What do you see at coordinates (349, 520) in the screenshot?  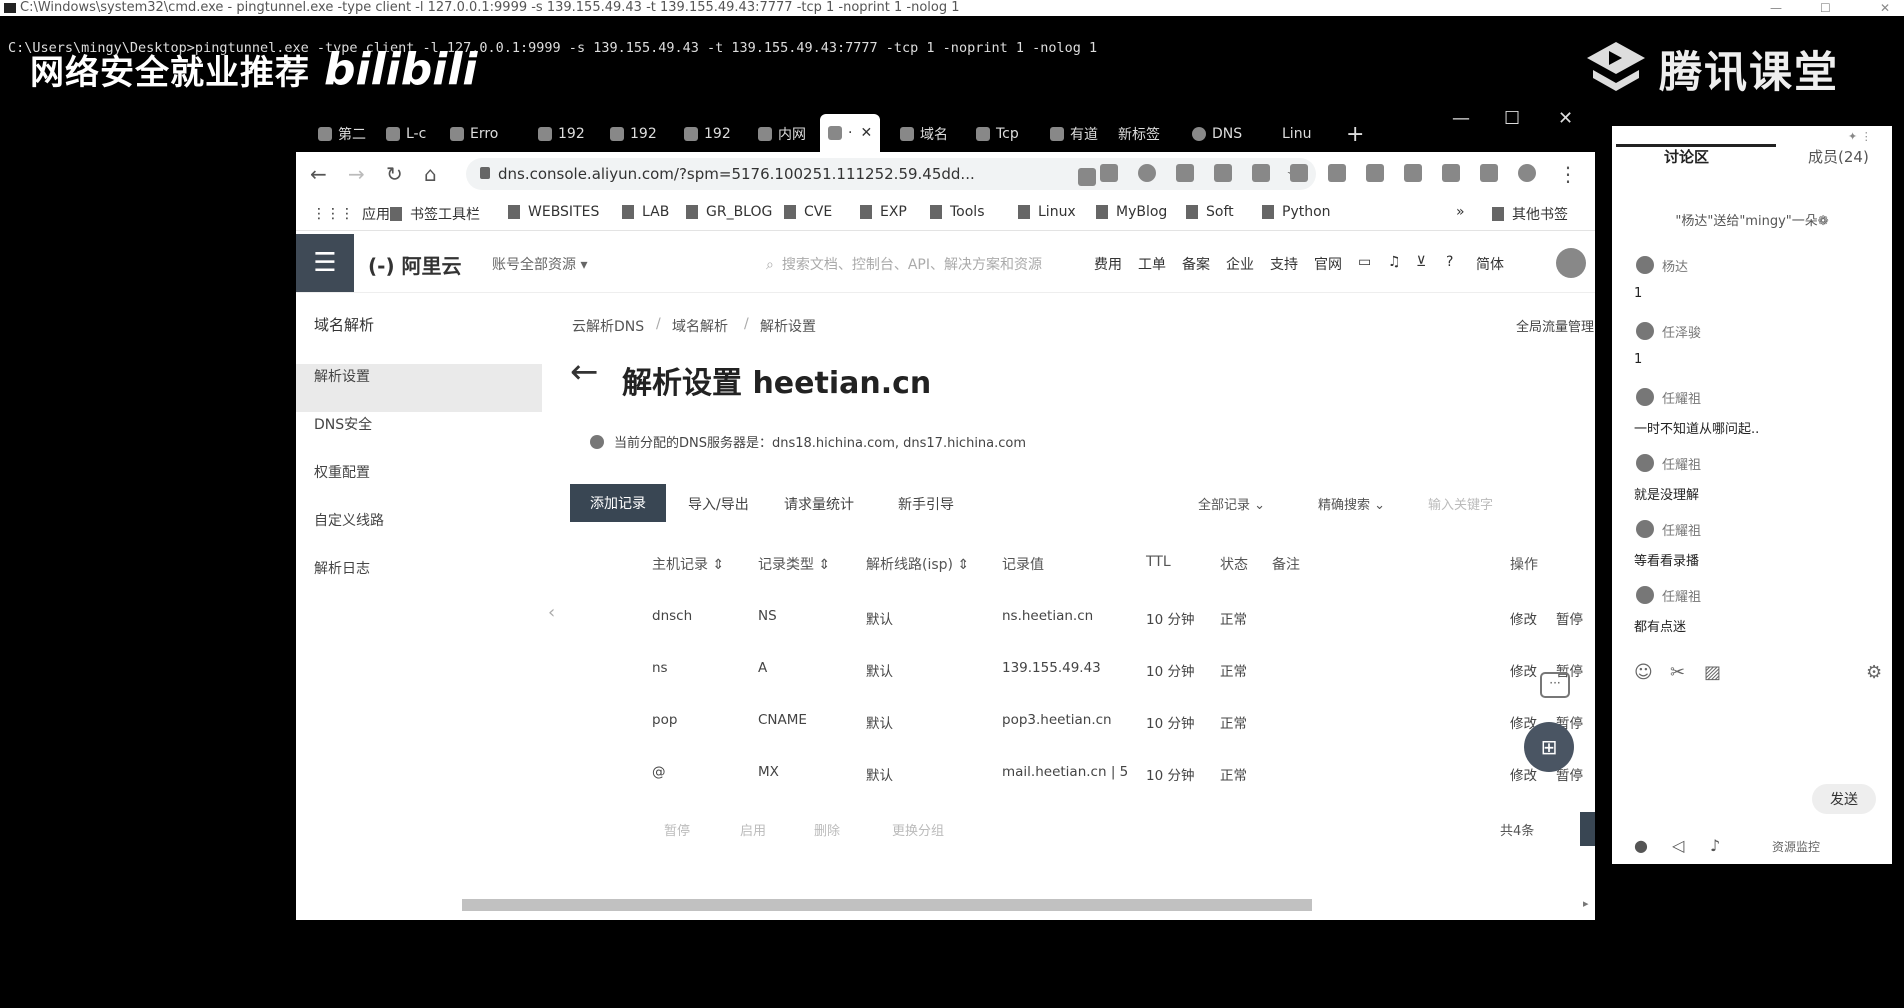 I see `sidebar-item-custom-line: 自定义线路` at bounding box center [349, 520].